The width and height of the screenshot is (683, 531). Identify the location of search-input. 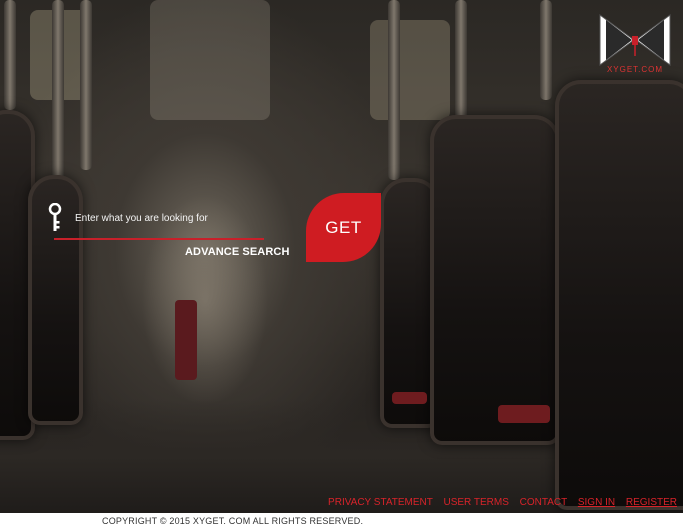
(167, 218).